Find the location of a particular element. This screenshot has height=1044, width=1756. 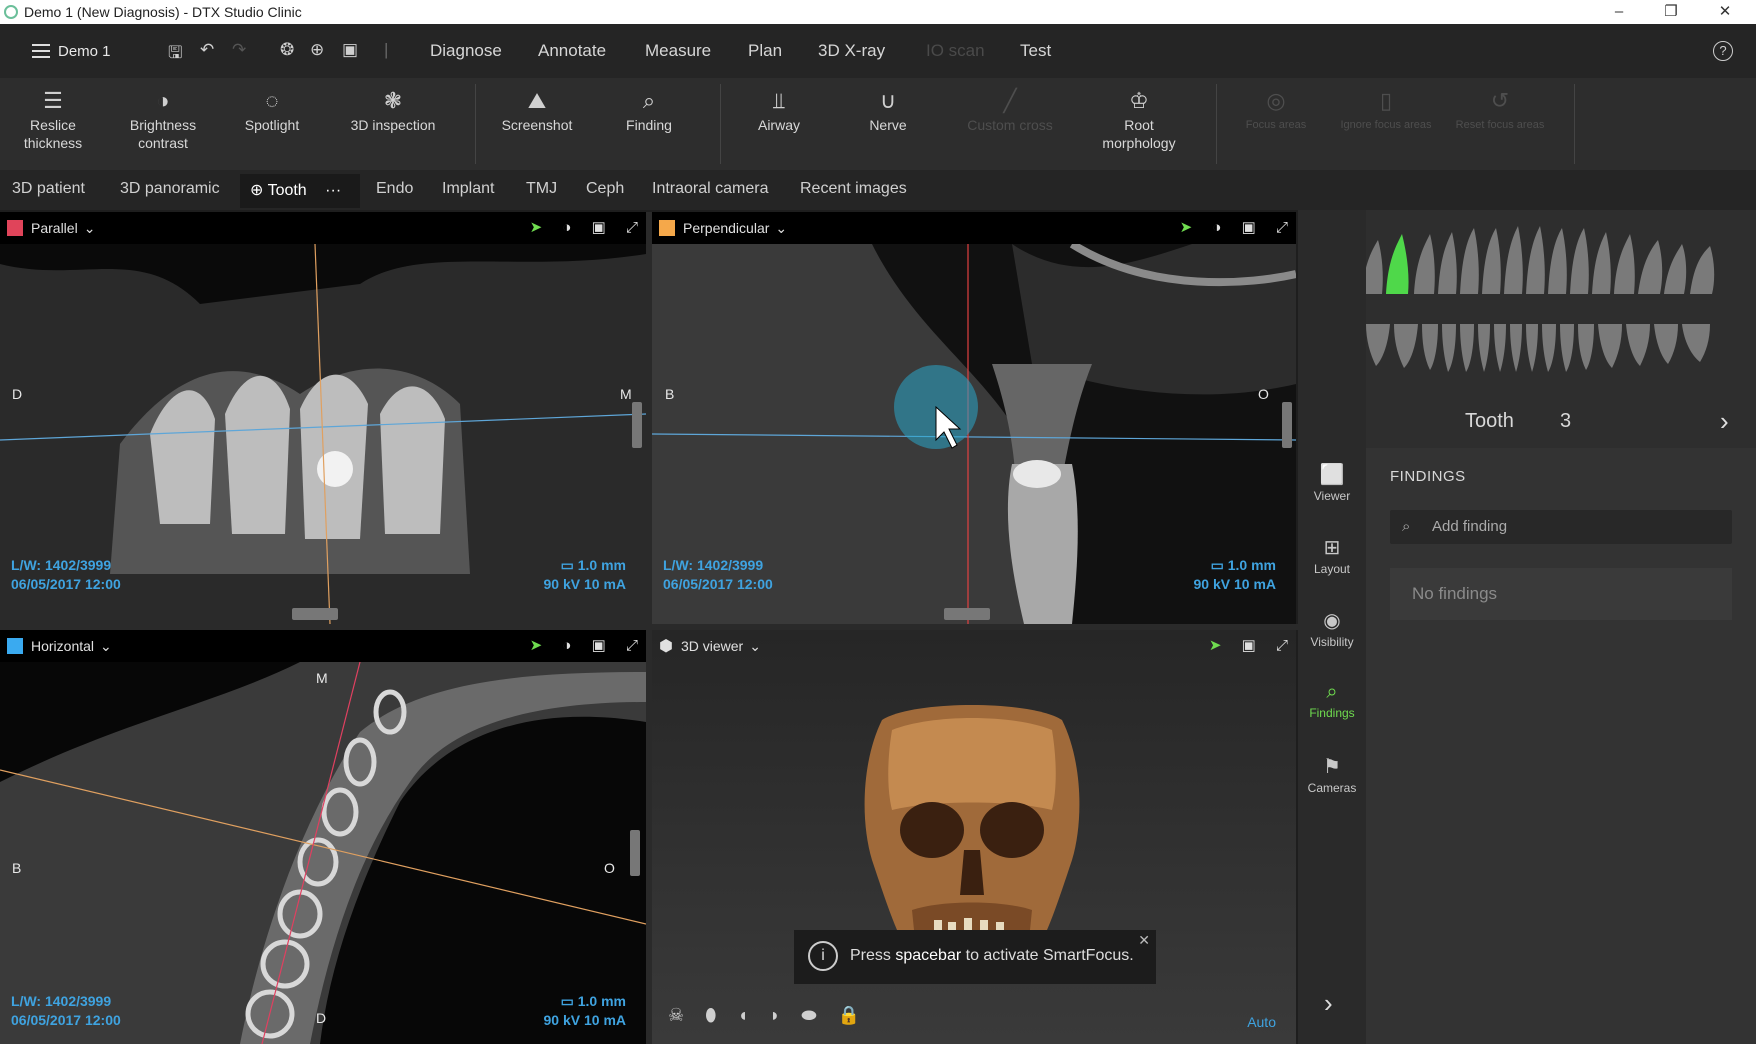

sidebar-item-visibility: ◉ Visibility is located at coordinates (1332, 628).